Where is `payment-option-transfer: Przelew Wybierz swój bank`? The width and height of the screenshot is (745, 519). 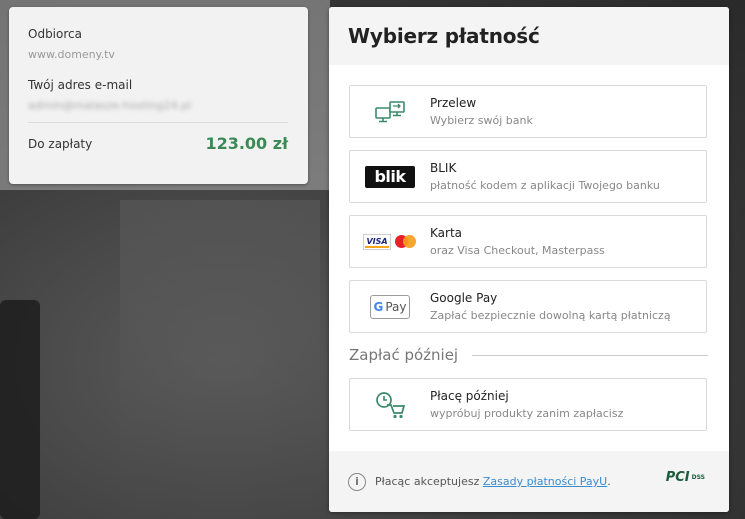
payment-option-transfer: Przelew Wybierz swój bank is located at coordinates (528, 111).